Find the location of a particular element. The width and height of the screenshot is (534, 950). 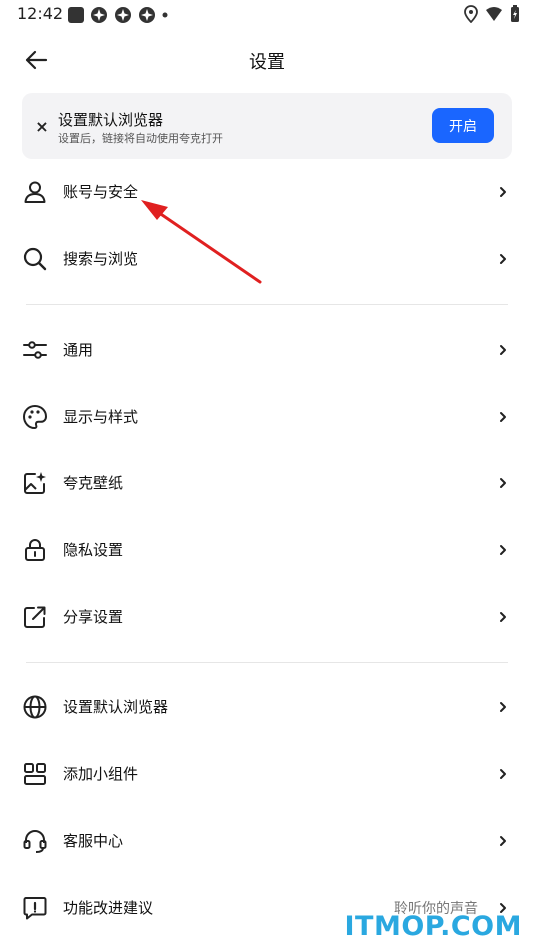

share-icon is located at coordinates (35, 617).